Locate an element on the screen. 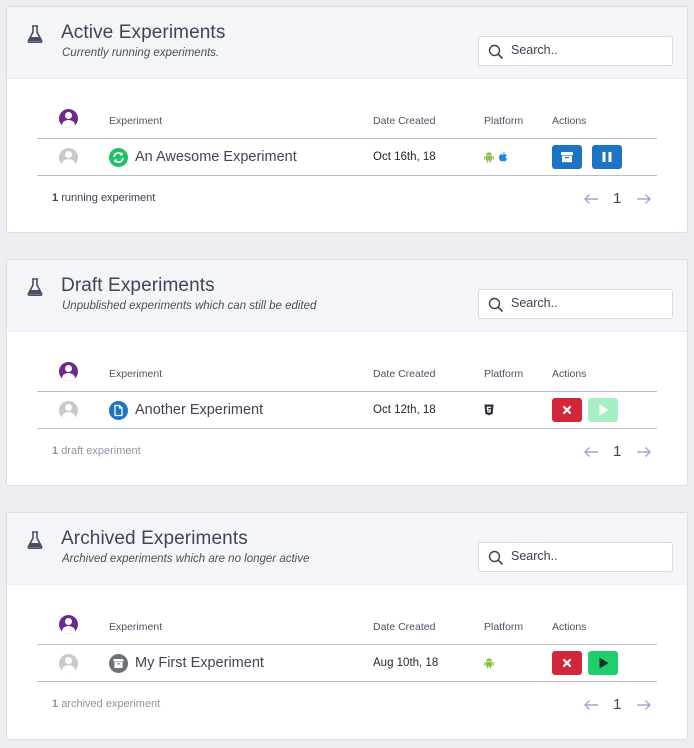 This screenshot has height=748, width=694. panel-title: Draft Experiments is located at coordinates (138, 285).